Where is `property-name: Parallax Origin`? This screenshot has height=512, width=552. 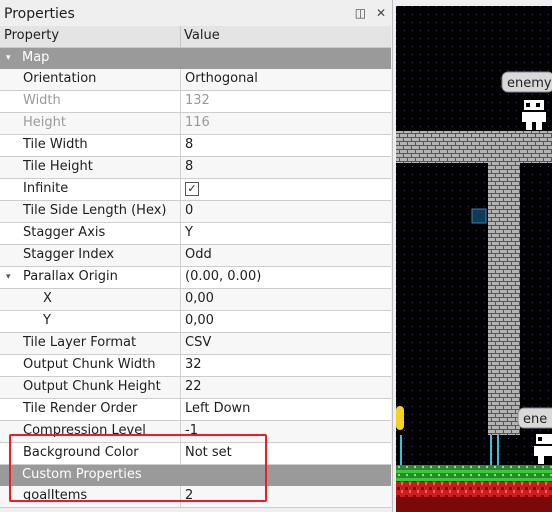
property-name: Parallax Origin is located at coordinates (70, 276).